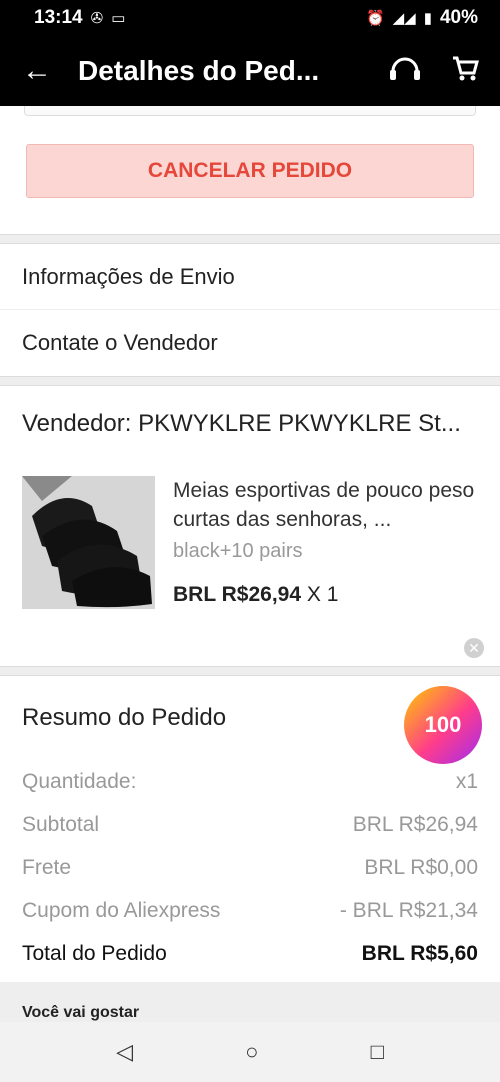 The width and height of the screenshot is (500, 1082). Describe the element at coordinates (88, 542) in the screenshot. I see `product-image` at that location.